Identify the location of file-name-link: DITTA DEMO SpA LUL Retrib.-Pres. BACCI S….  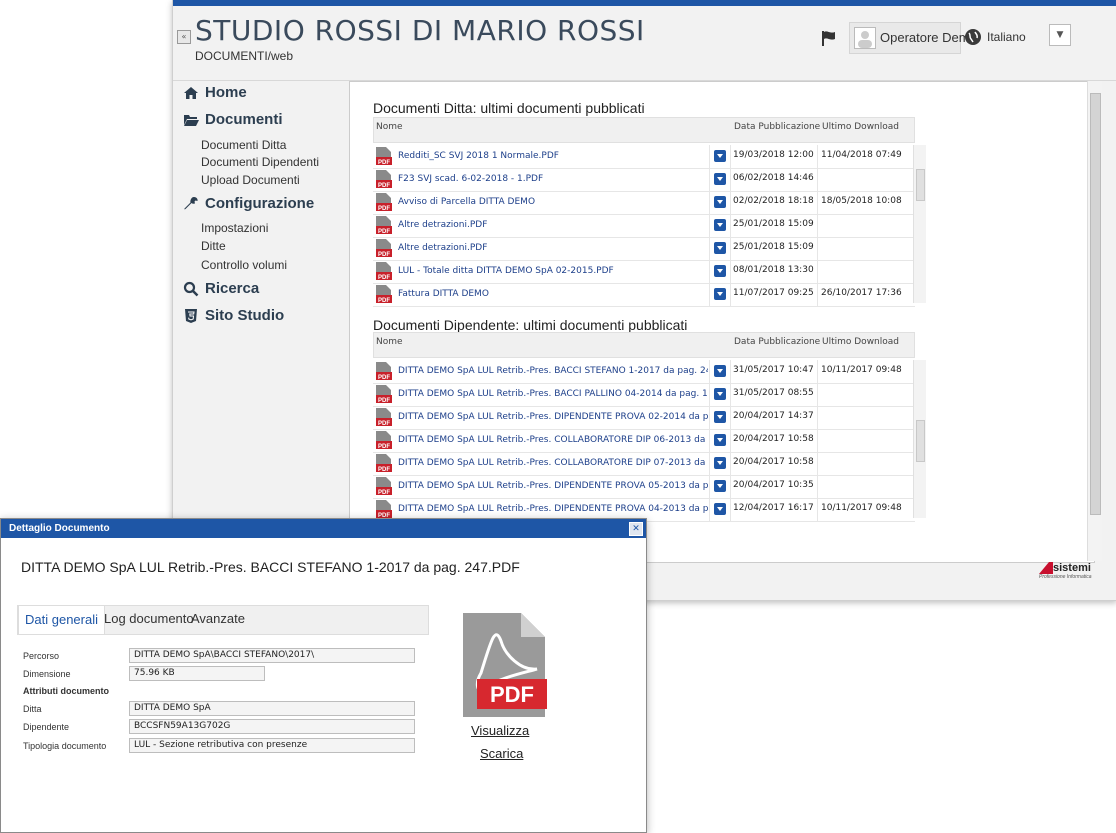
(553, 371).